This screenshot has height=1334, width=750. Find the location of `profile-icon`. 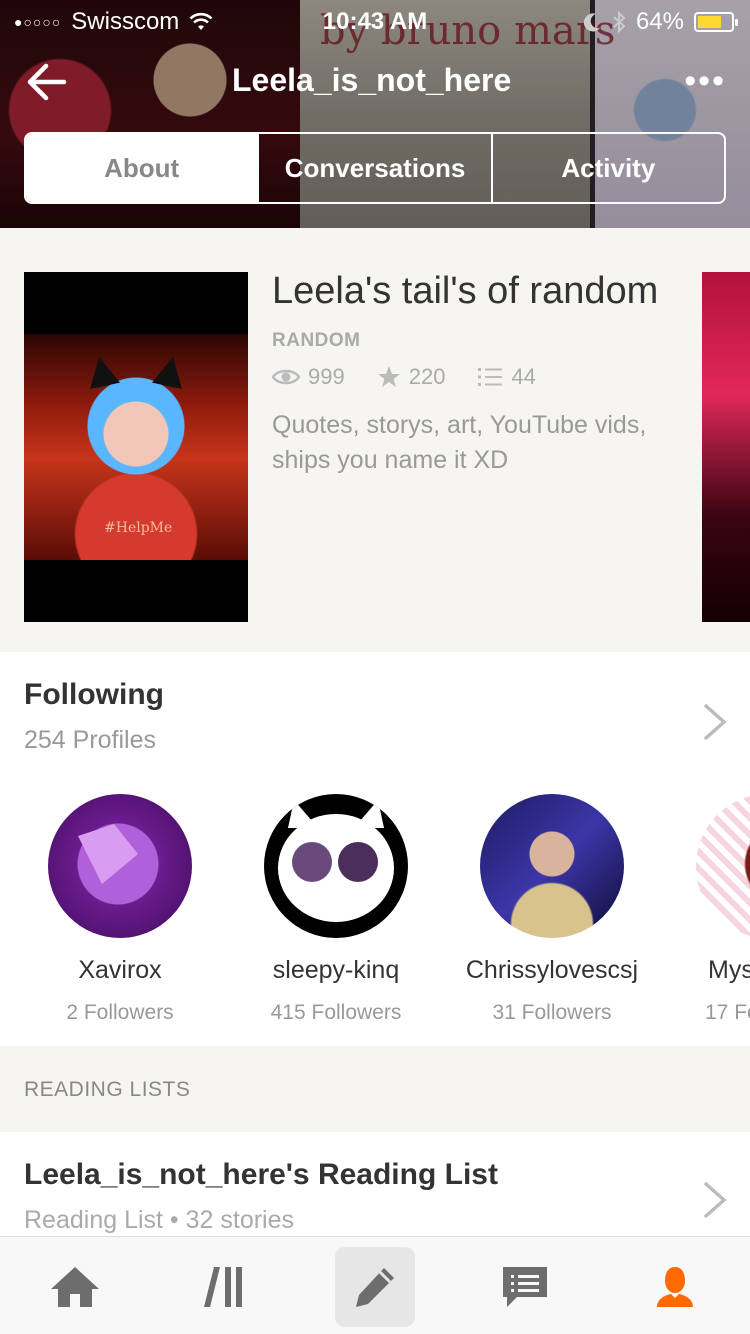

profile-icon is located at coordinates (675, 1287).